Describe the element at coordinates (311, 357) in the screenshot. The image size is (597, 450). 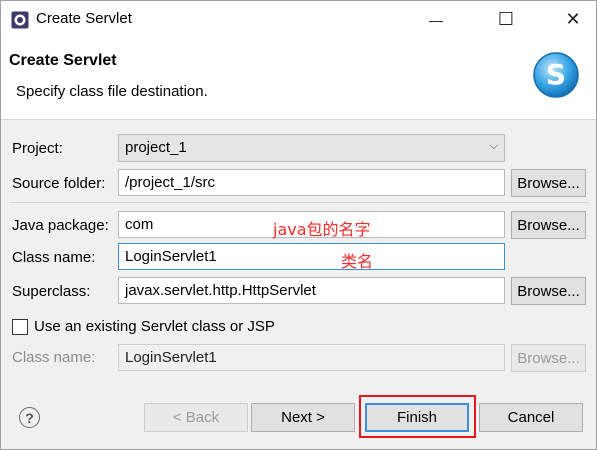
I see `existing-class-name-input: LoginServlet1` at that location.